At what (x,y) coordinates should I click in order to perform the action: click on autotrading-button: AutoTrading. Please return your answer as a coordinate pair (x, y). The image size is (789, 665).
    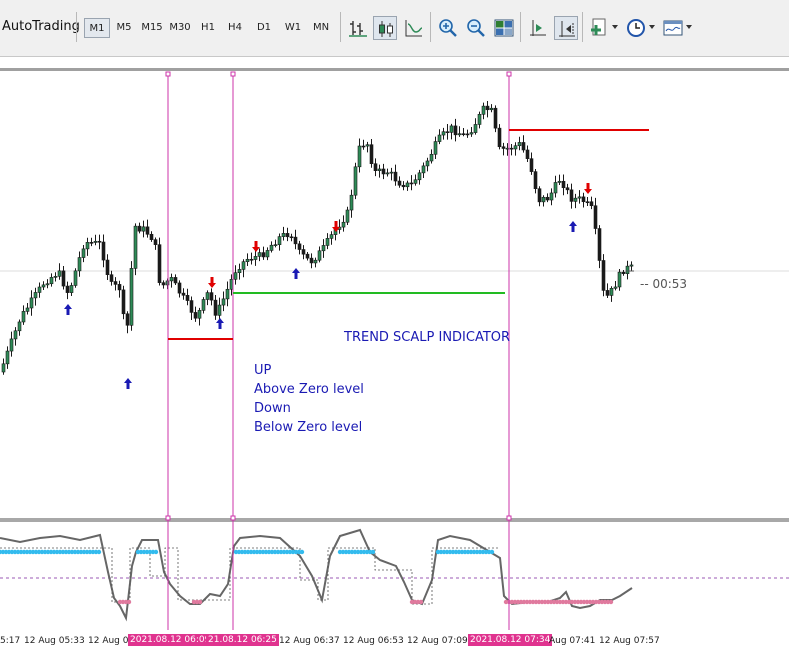
    Looking at the image, I should click on (41, 27).